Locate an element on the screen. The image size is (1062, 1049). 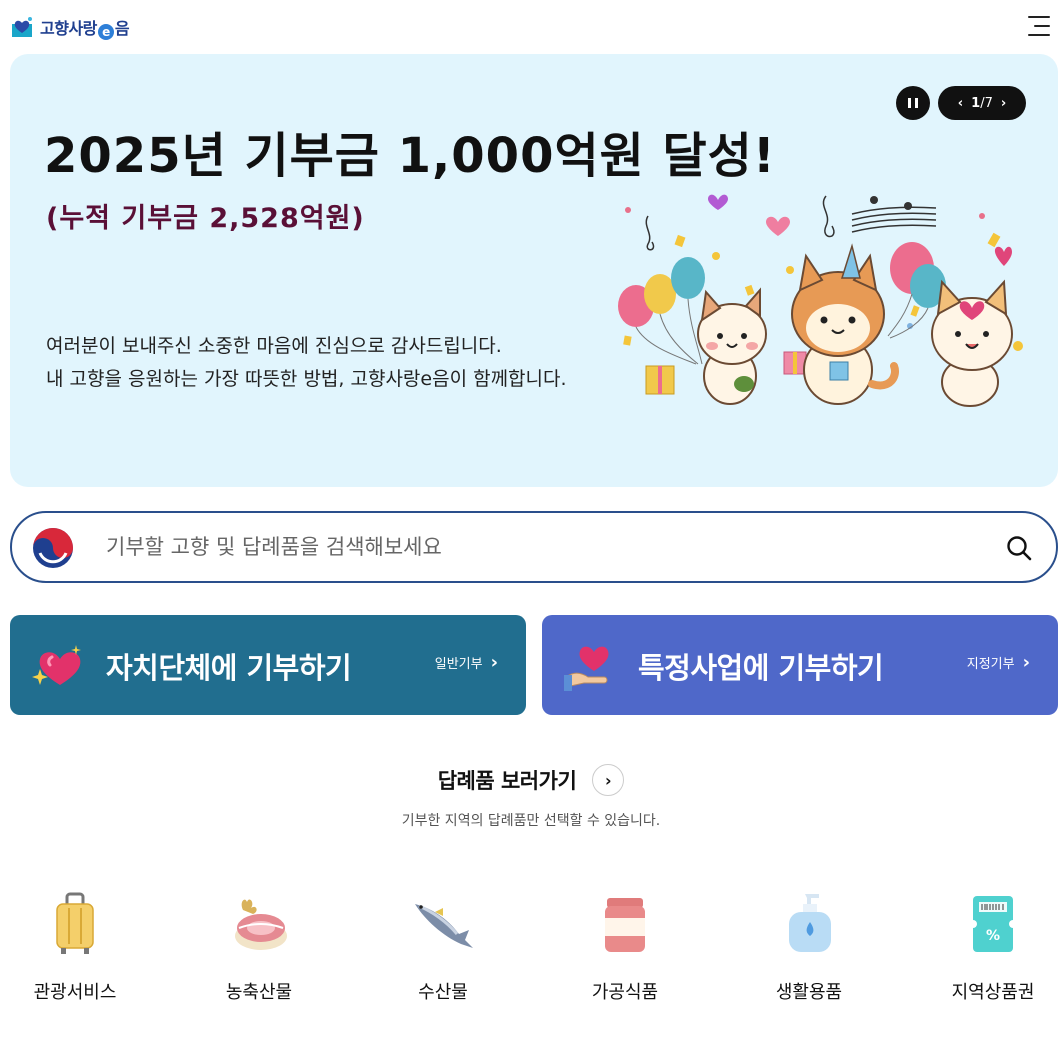
search-input is located at coordinates (546, 547).